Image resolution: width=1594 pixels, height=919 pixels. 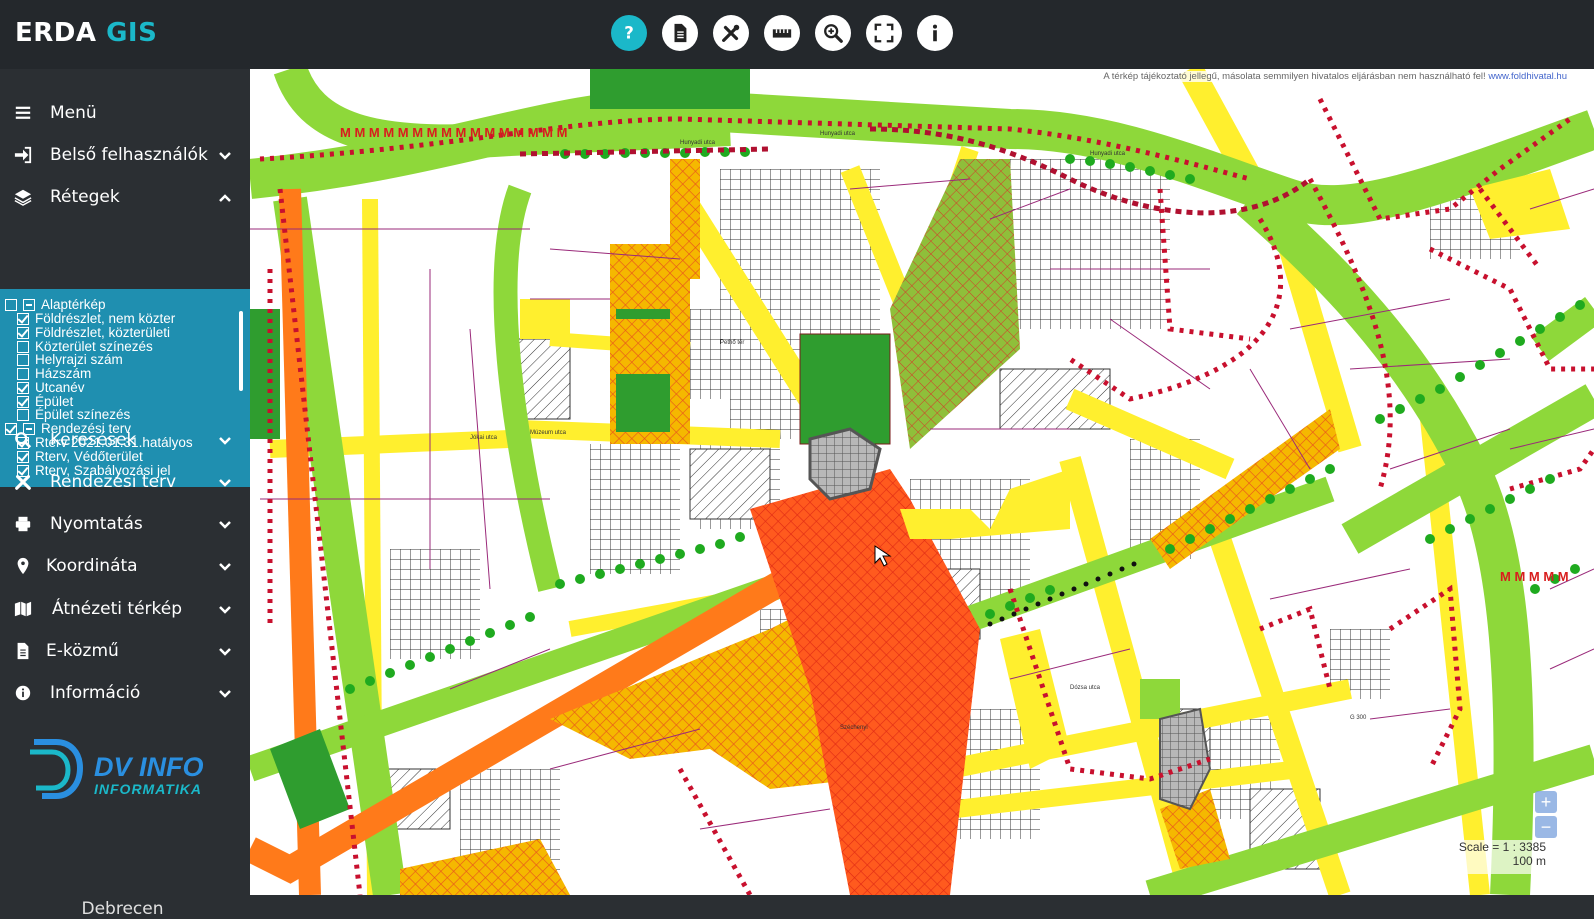 I want to click on collapse-icon, so click(x=29, y=305).